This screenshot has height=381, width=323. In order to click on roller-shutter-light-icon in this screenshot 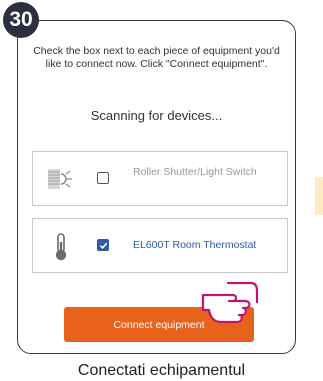, I will do `click(60, 179)`.